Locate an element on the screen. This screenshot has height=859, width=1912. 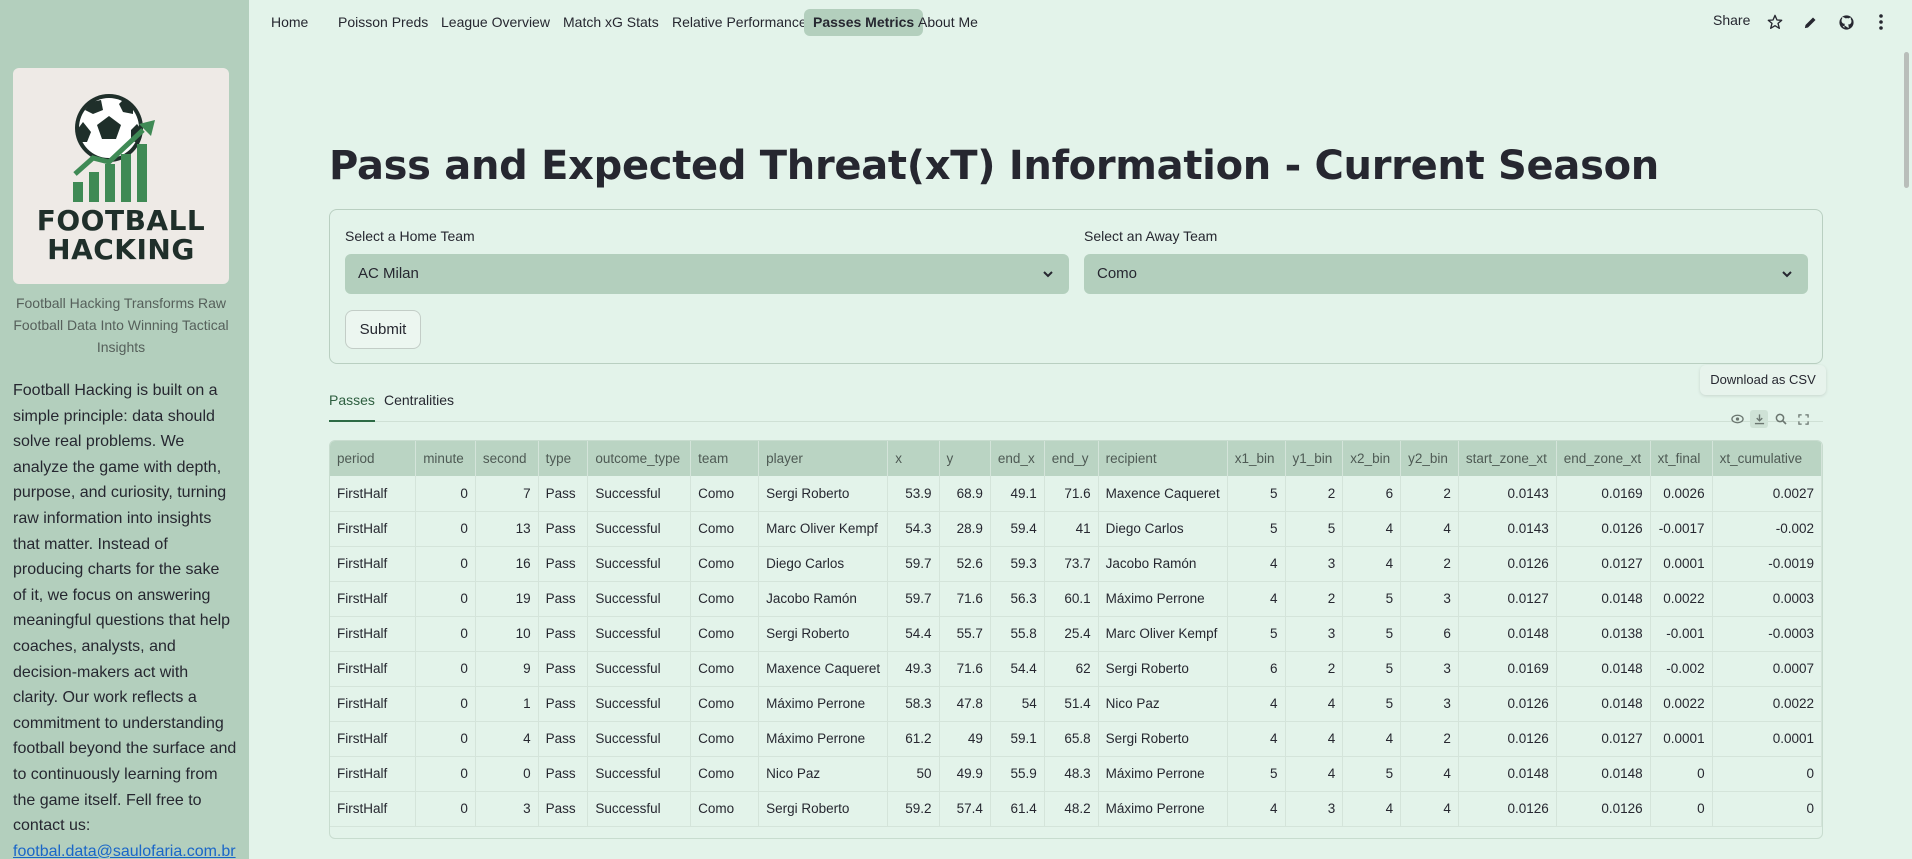
table-cell: Maxence Caqueret is located at coordinates (823, 669).